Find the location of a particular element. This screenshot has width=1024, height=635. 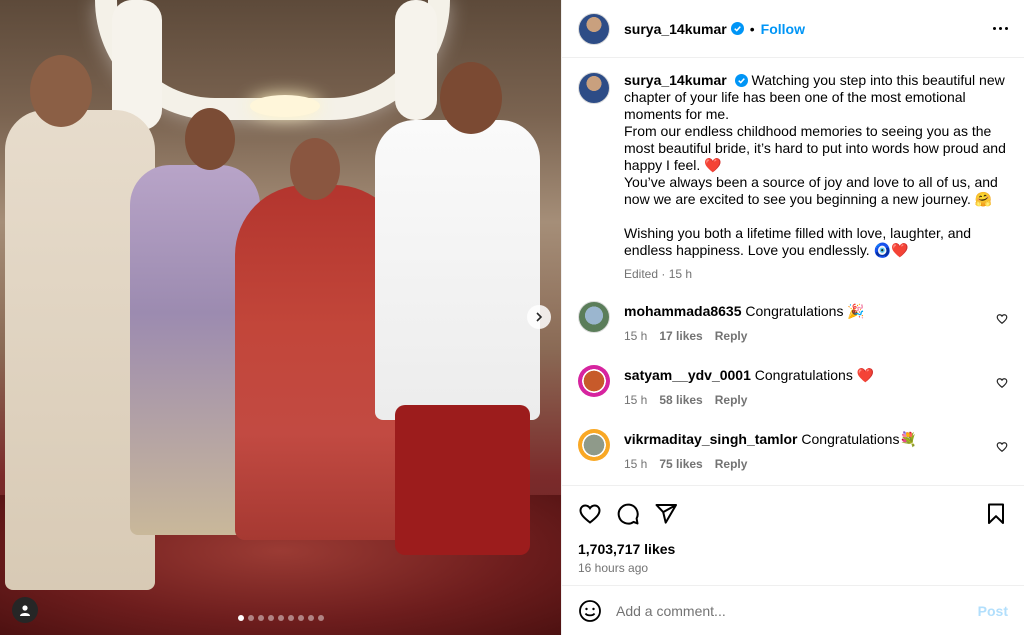

more-options-button is located at coordinates (1000, 28).